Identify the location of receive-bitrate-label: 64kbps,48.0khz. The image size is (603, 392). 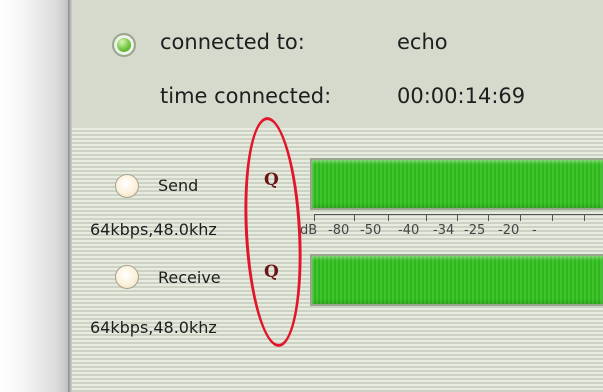
(153, 327).